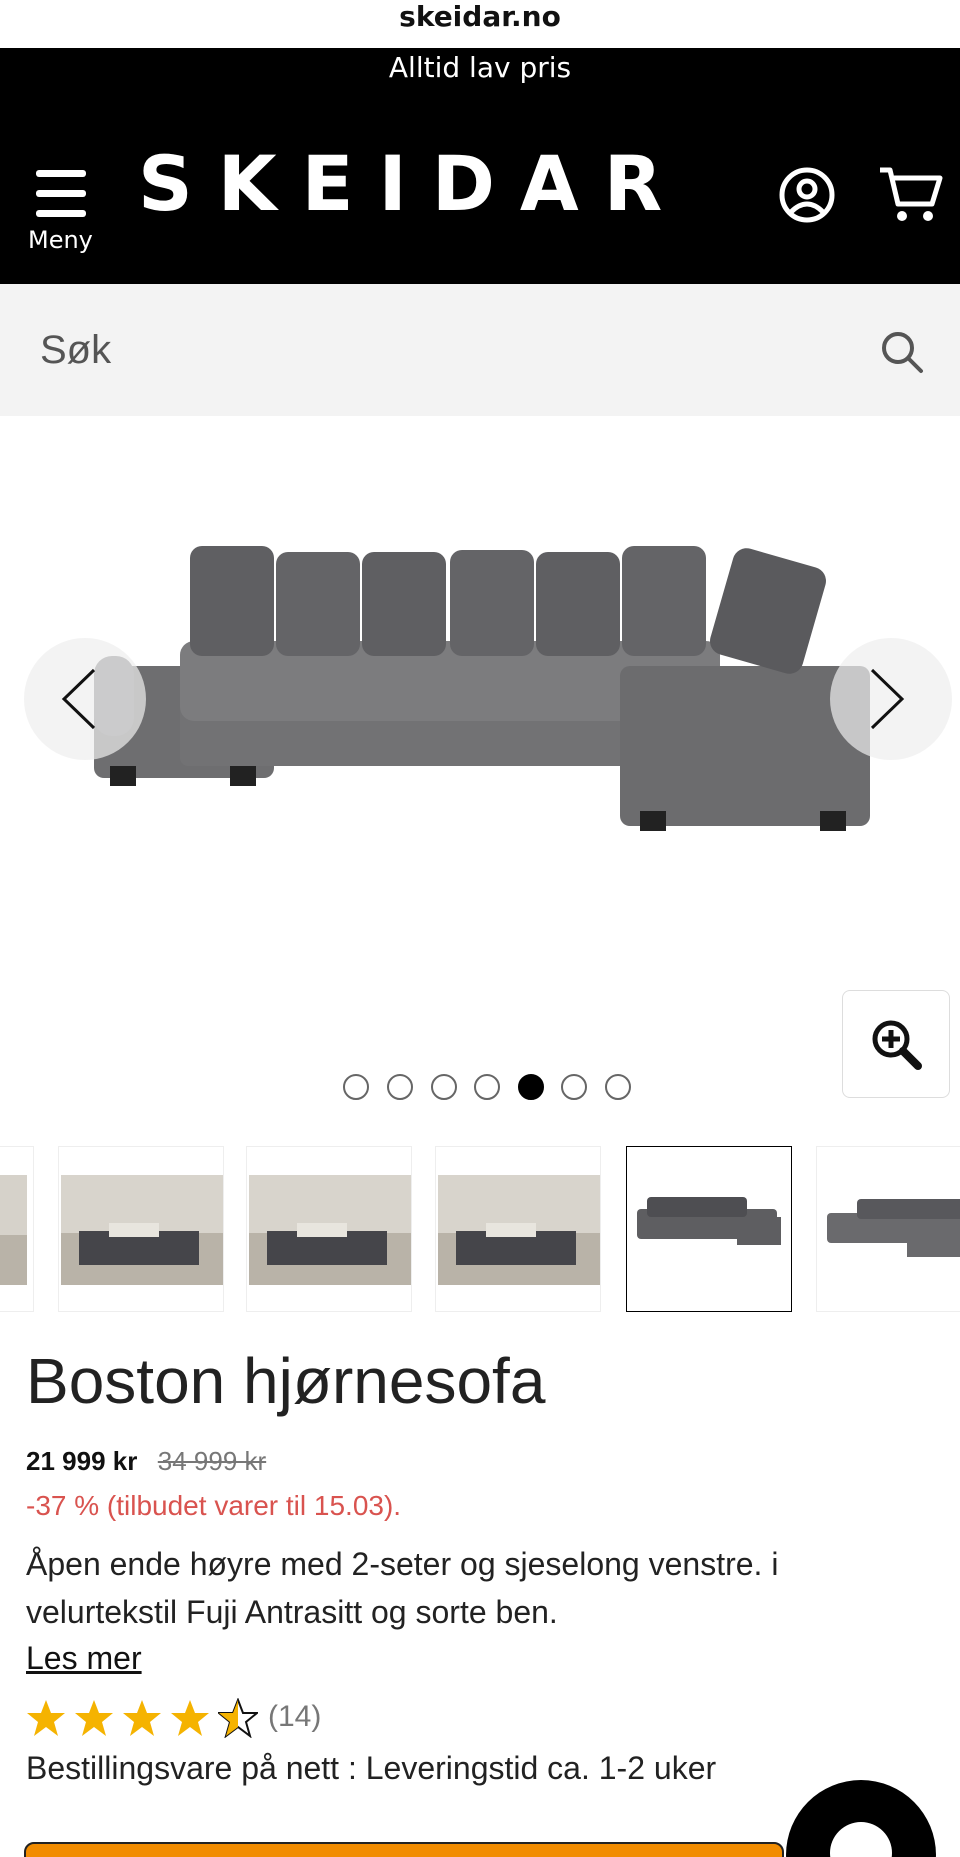 The image size is (960, 1857). I want to click on chevron-left-icon, so click(78, 699).